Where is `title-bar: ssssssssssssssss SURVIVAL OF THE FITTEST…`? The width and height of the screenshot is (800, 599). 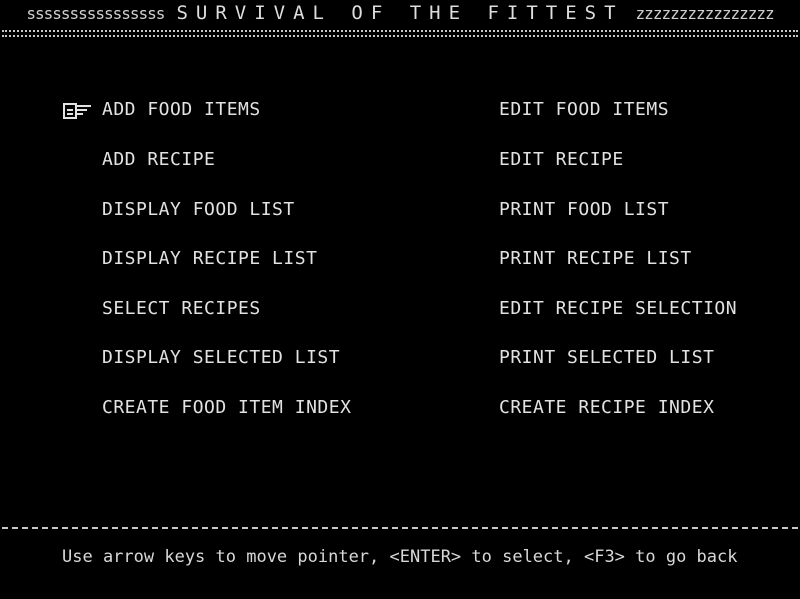 title-bar: ssssssssssssssss SURVIVAL OF THE FITTEST… is located at coordinates (400, 13).